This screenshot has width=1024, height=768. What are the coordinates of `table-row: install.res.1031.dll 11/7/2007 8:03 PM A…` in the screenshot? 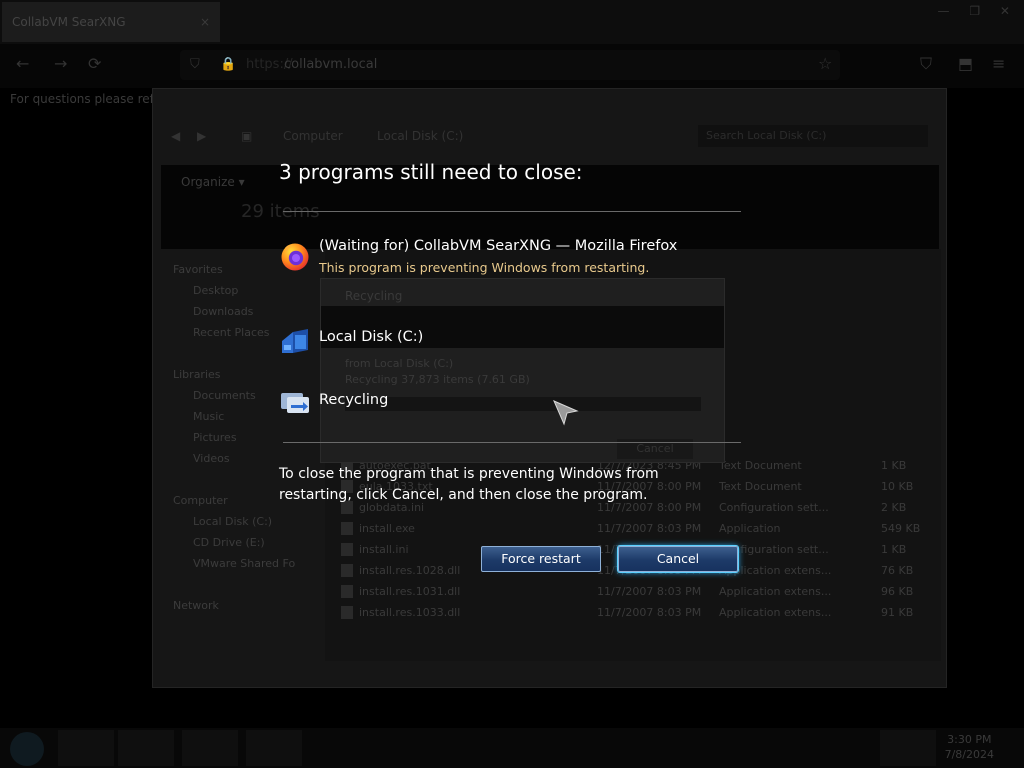 It's located at (636, 591).